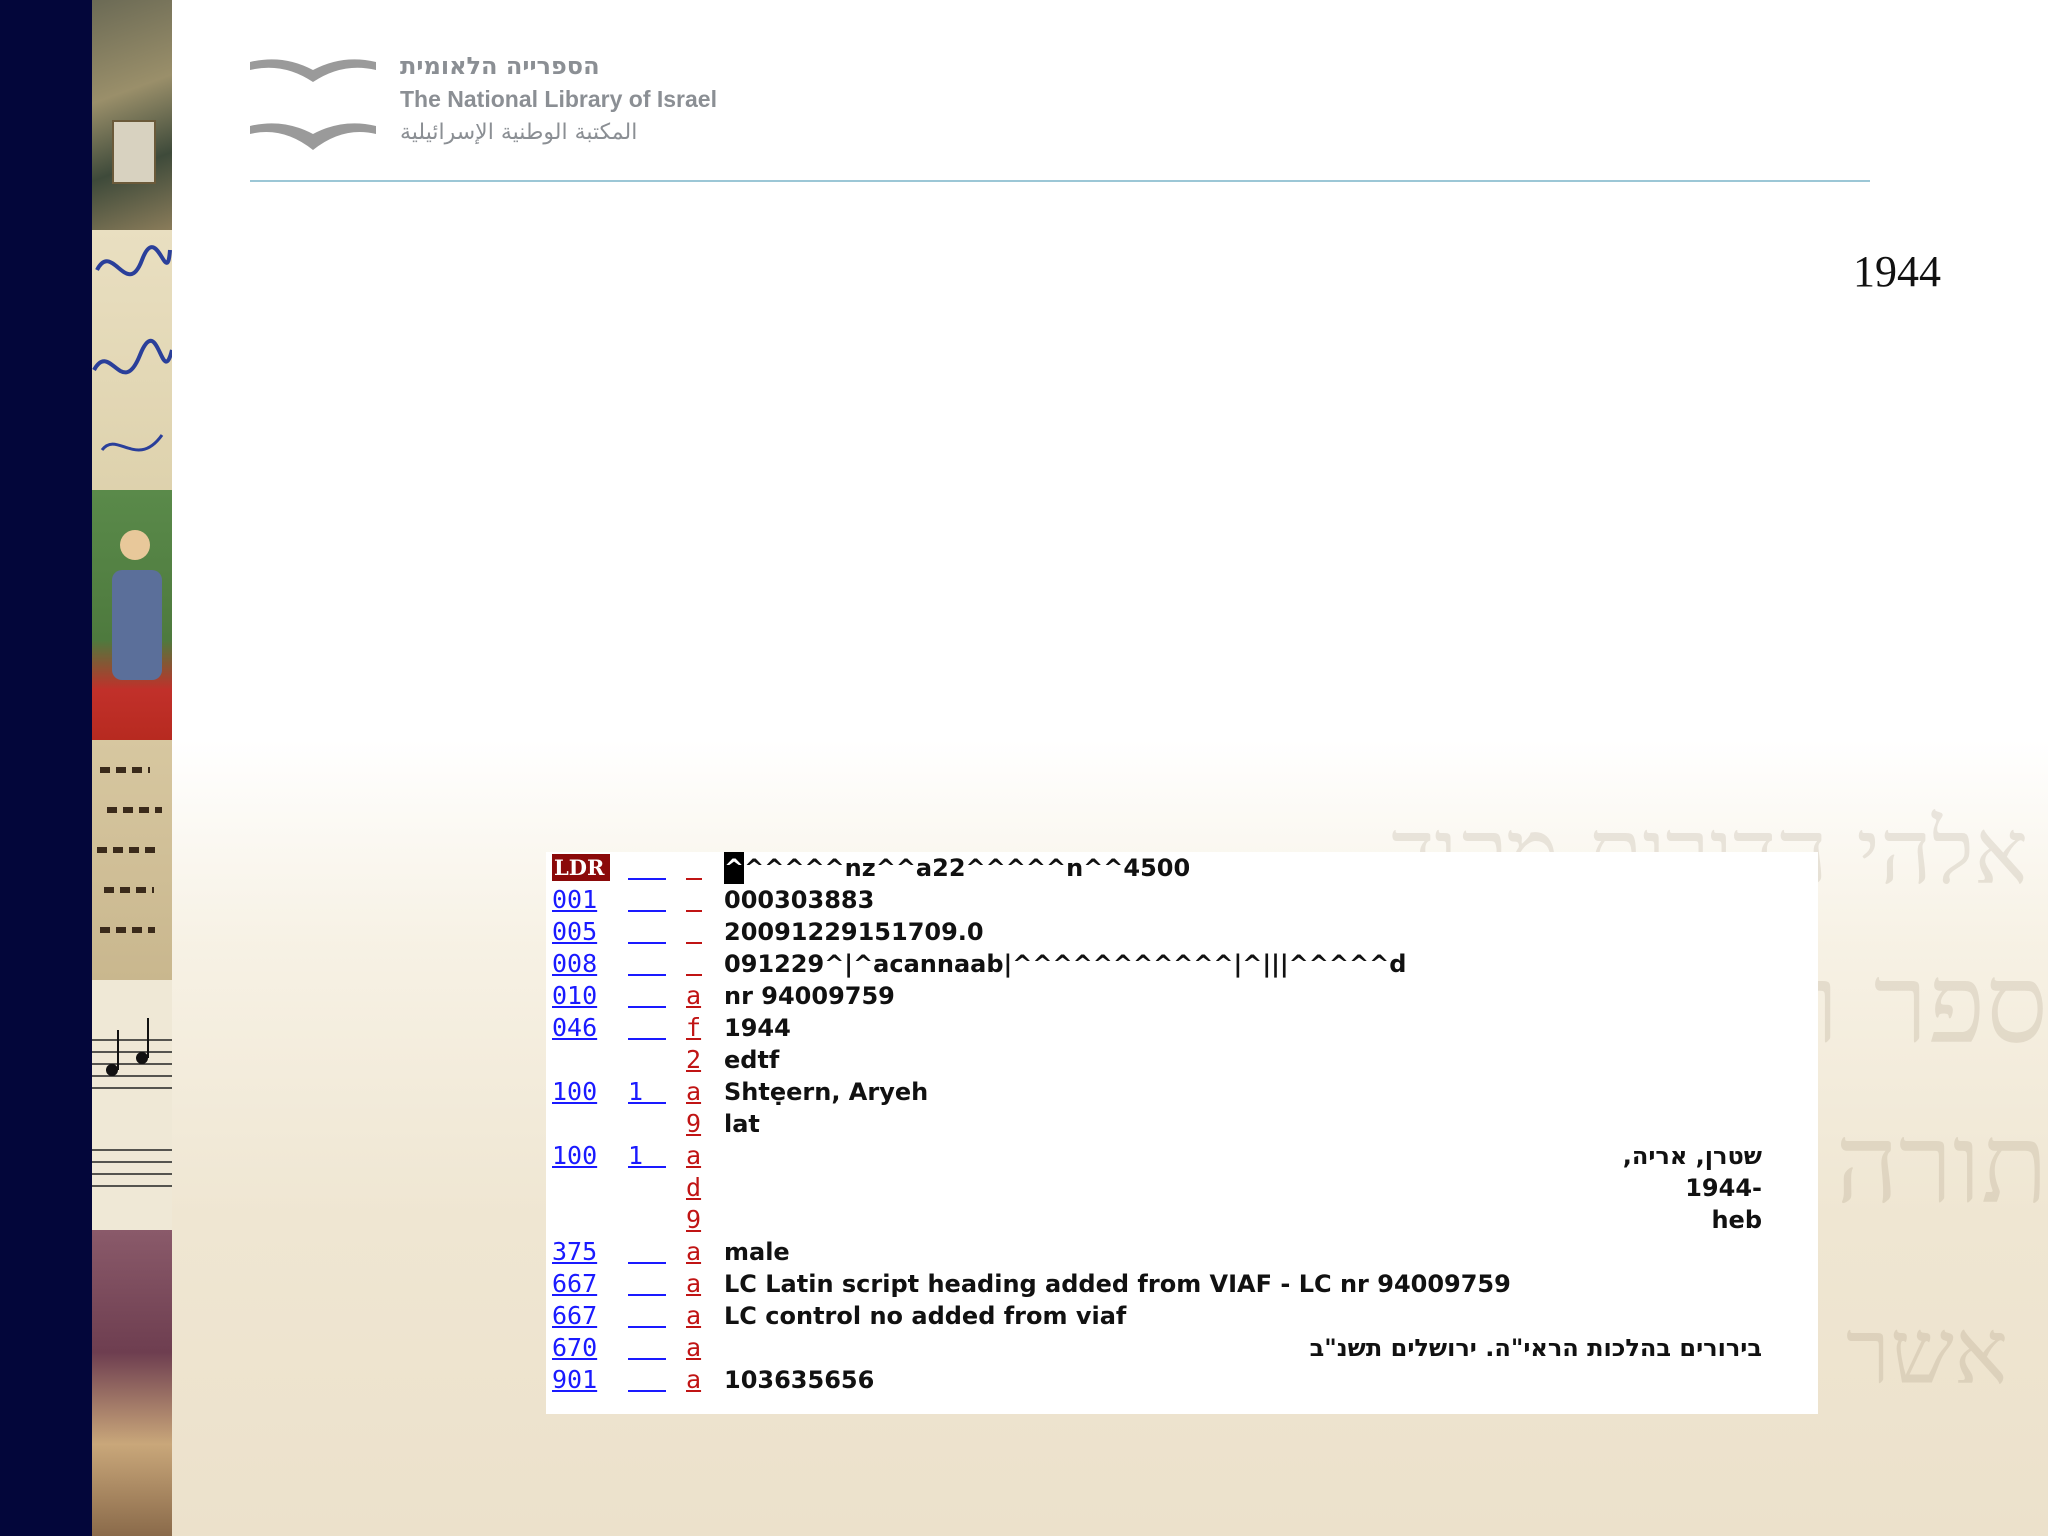  Describe the element at coordinates (1182, 1188) in the screenshot. I see `marc-row-100-heb-d: d 1944-` at that location.